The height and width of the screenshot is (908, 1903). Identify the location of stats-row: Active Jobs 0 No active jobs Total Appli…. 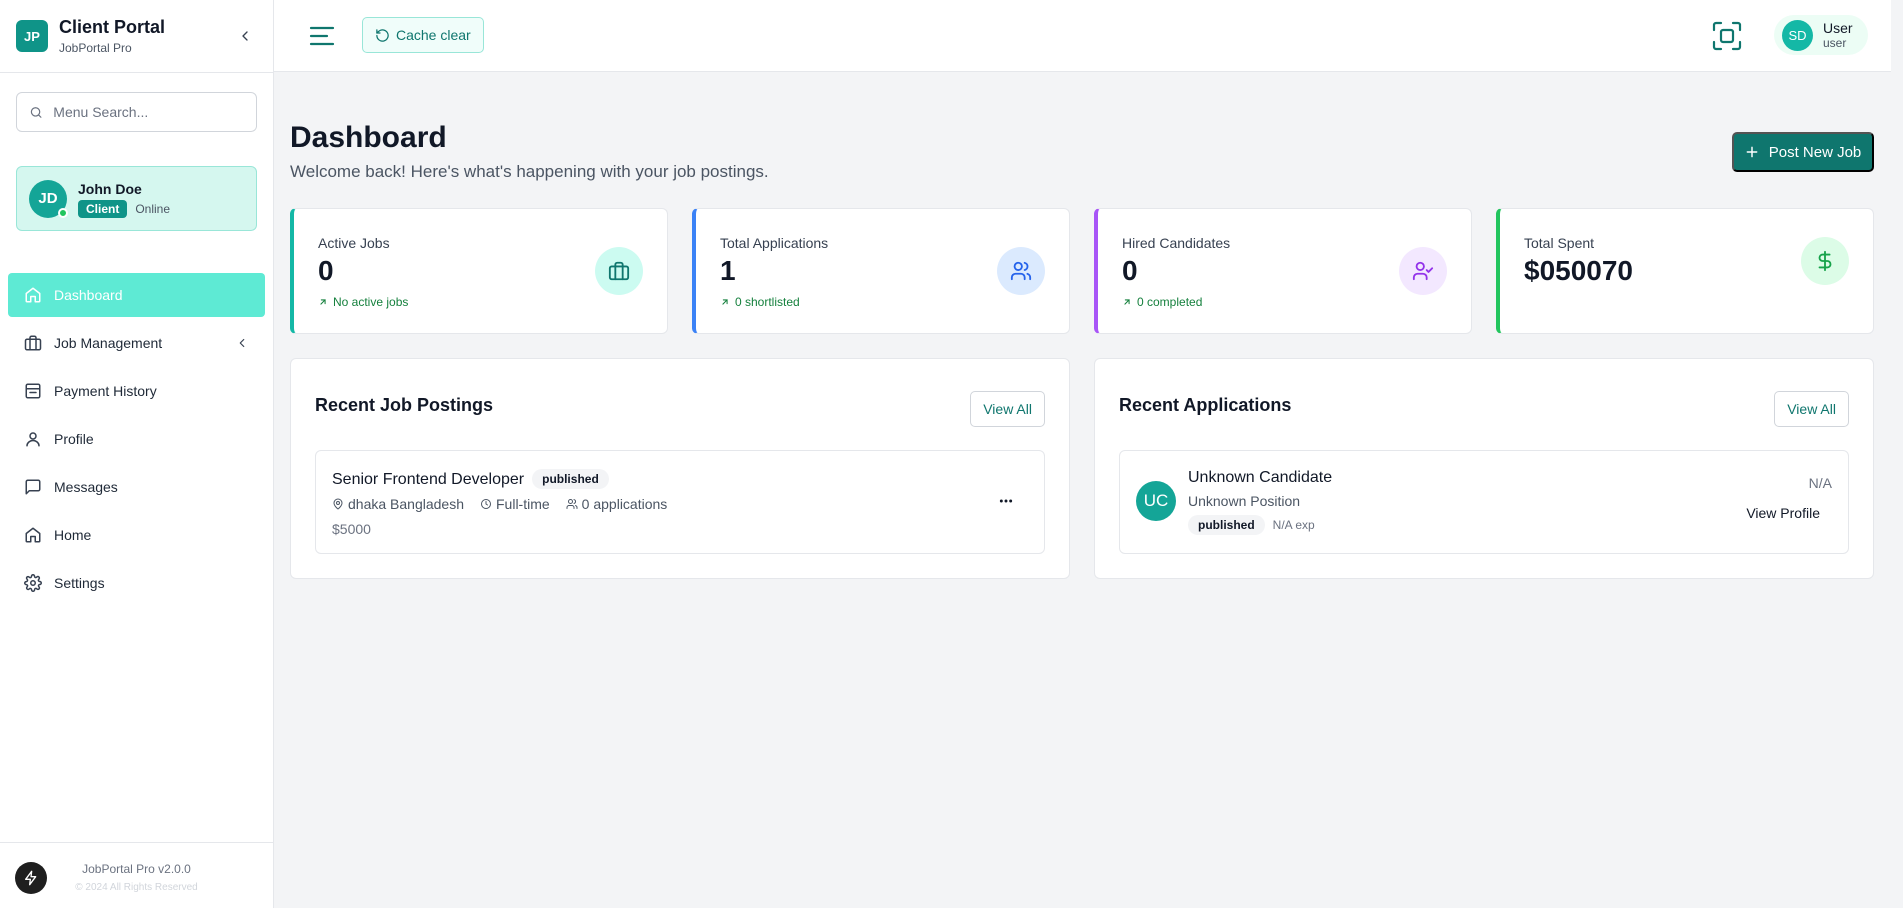
(1082, 271).